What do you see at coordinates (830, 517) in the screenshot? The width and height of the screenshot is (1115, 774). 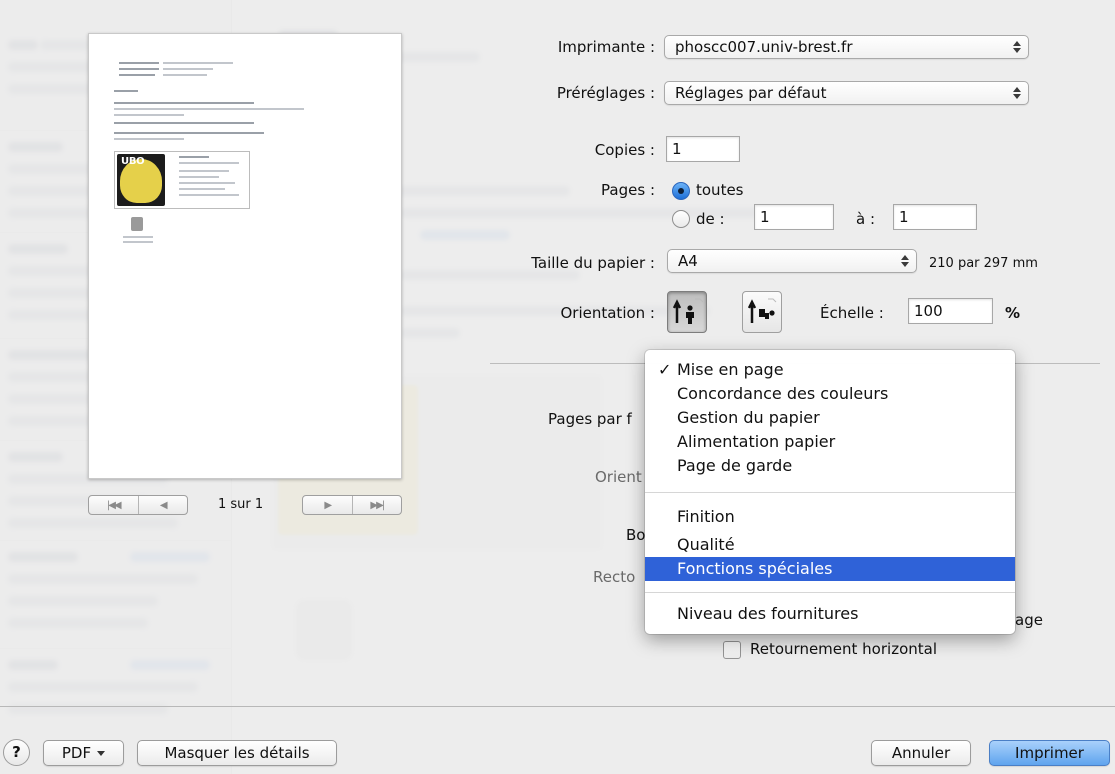 I see `menu-item-finition: Finition` at bounding box center [830, 517].